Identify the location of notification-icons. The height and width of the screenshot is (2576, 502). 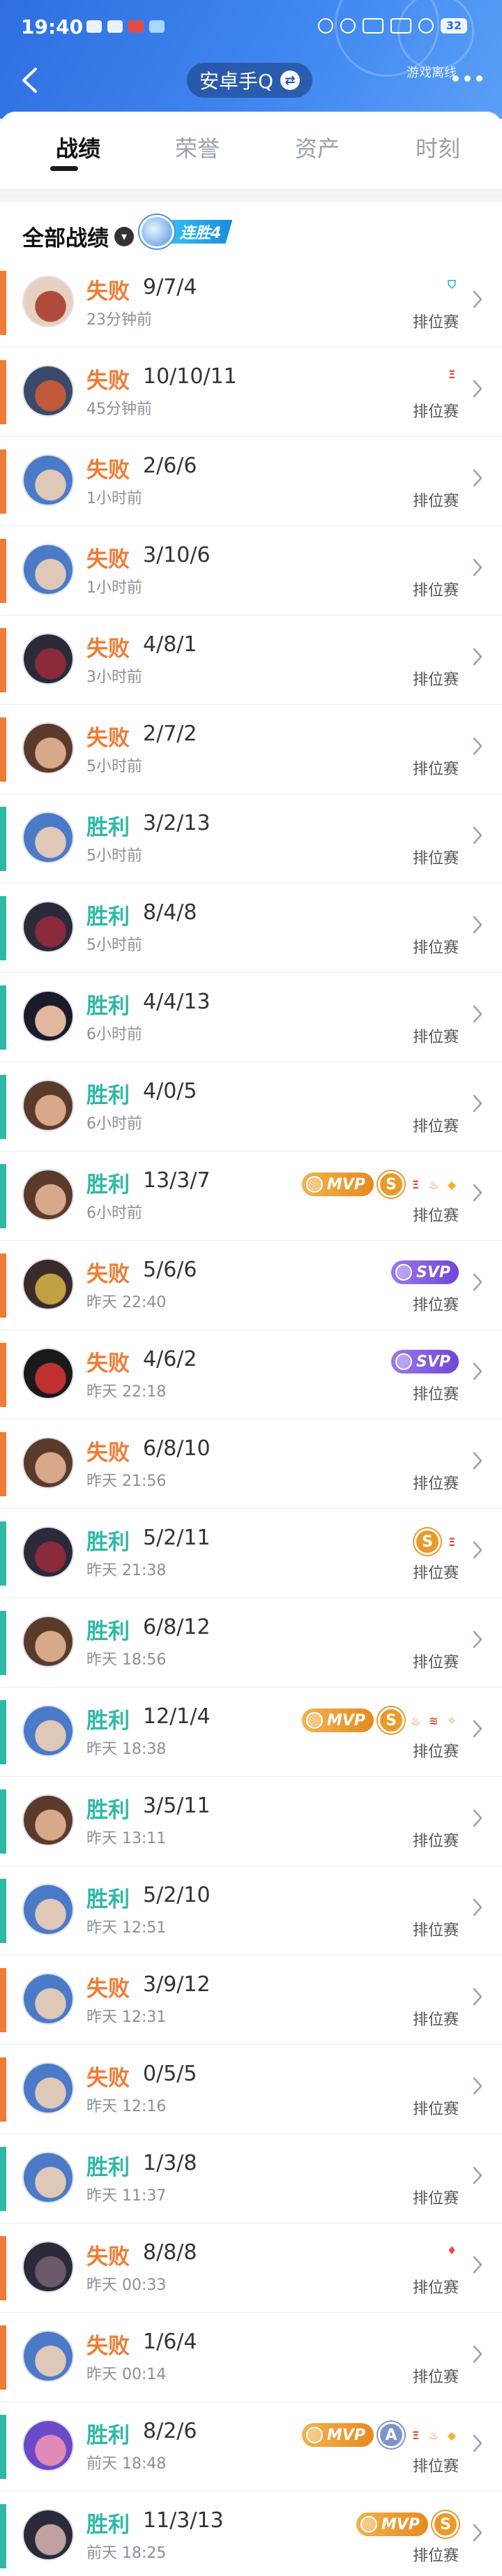
(125, 27).